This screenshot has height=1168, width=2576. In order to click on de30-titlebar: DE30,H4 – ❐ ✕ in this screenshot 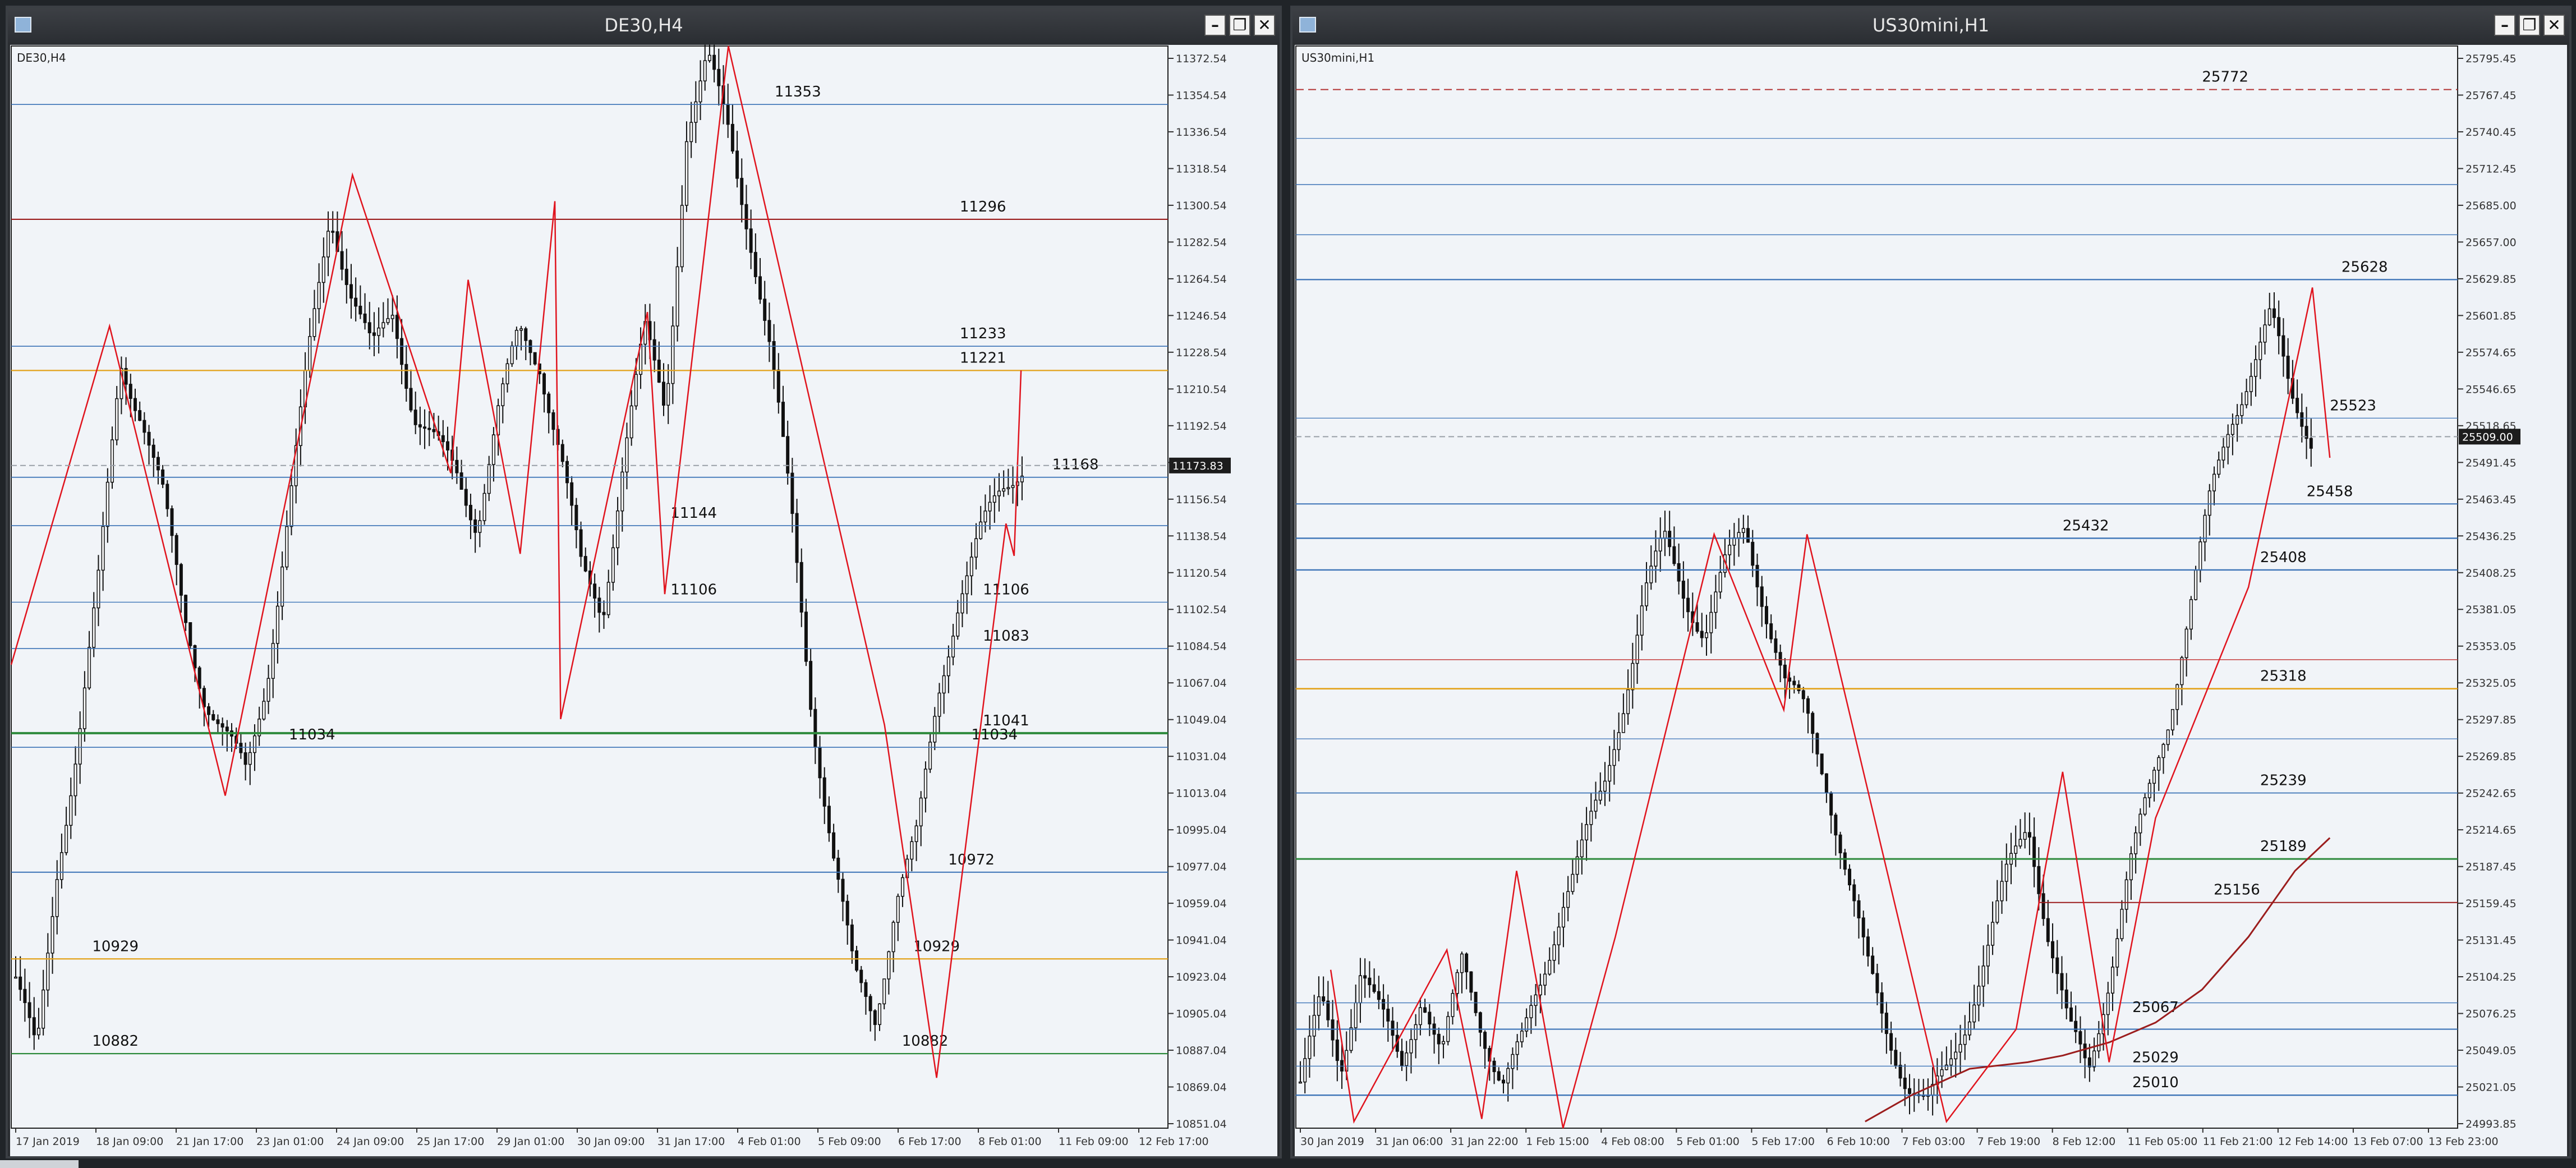, I will do `click(644, 25)`.